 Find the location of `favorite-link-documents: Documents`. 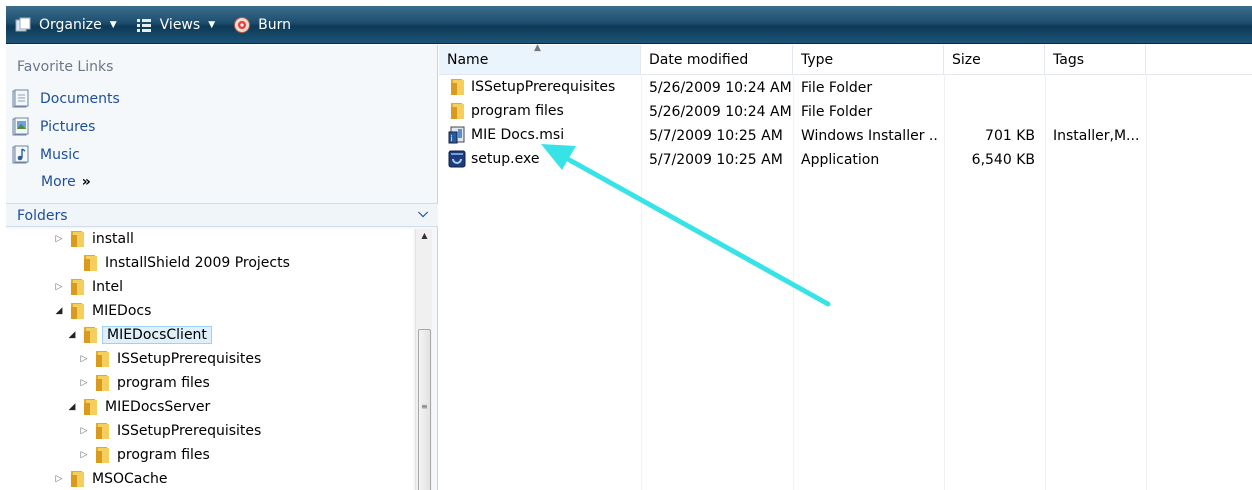

favorite-link-documents: Documents is located at coordinates (66, 99).